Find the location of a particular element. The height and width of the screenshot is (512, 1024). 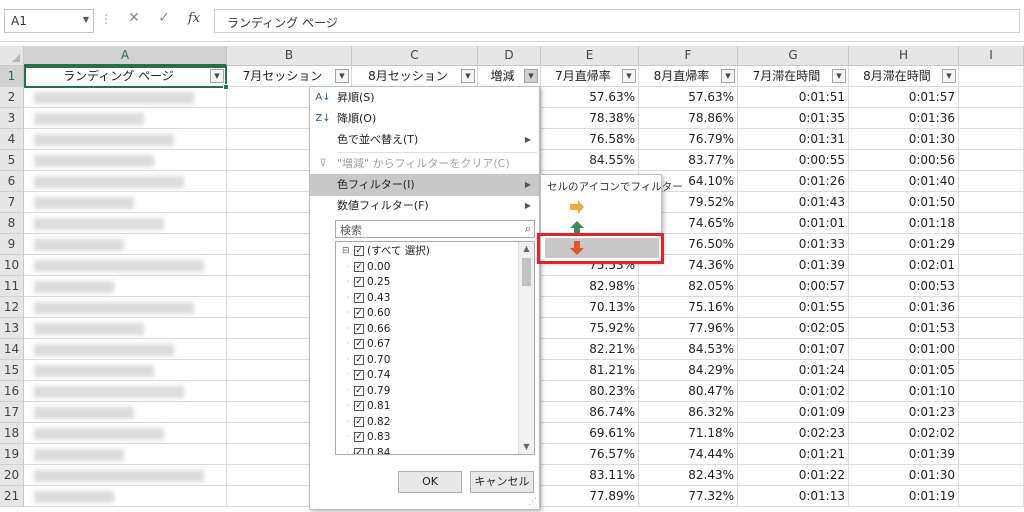

data-cell: 0:01:05 is located at coordinates (904, 370).